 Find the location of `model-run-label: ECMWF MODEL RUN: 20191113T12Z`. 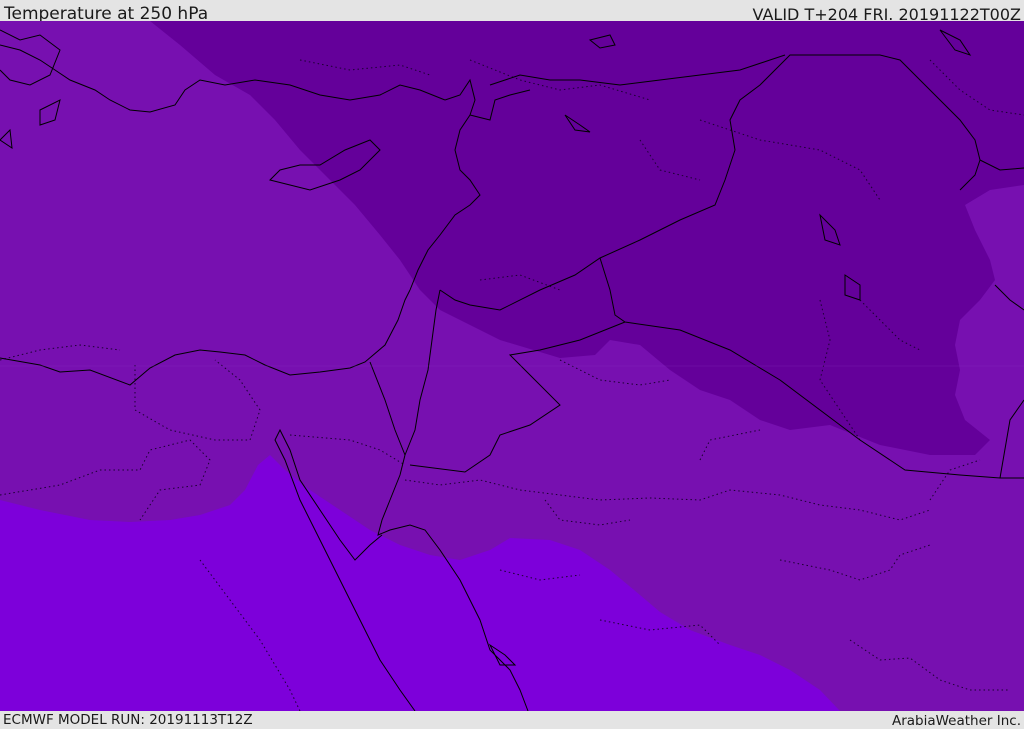

model-run-label: ECMWF MODEL RUN: 20191113T12Z is located at coordinates (128, 720).